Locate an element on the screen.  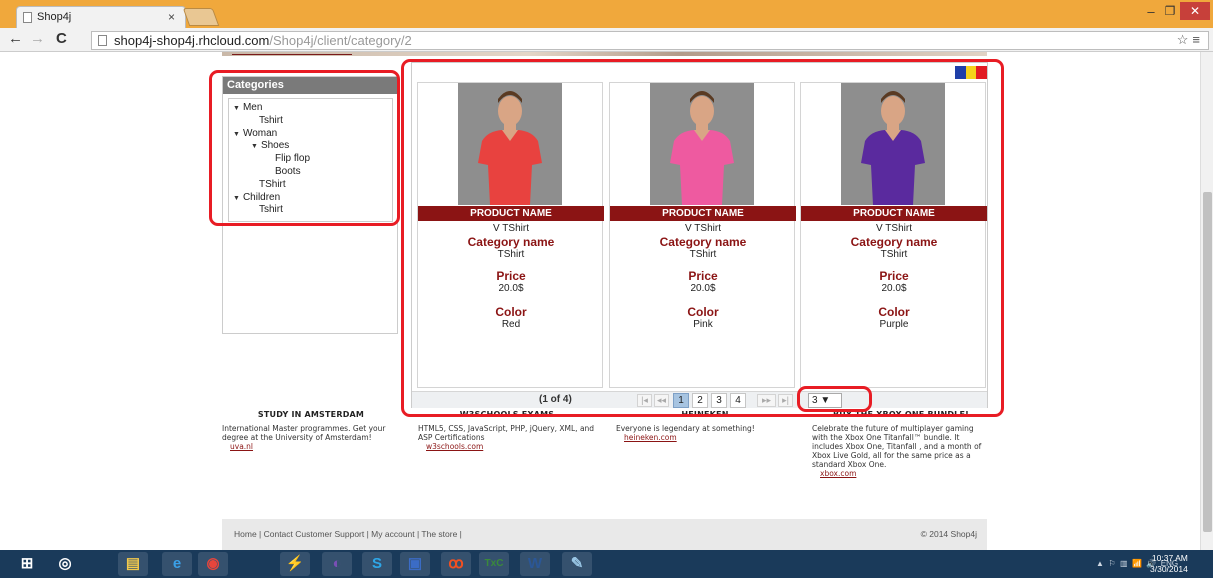
copyright: © 2014 Shop4j is located at coordinates (948, 534).